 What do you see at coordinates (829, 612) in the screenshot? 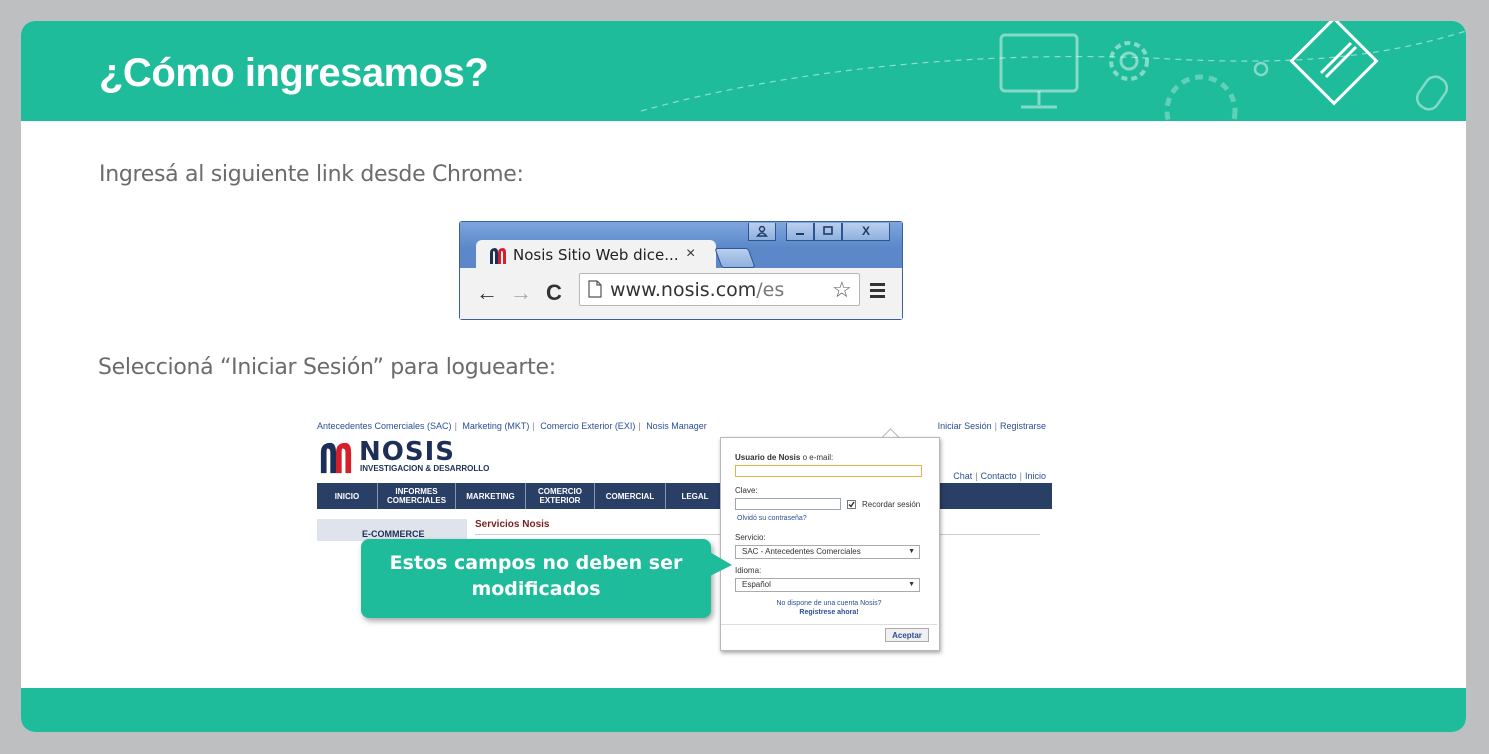
I see `register-now-link: Registrese ahora!` at bounding box center [829, 612].